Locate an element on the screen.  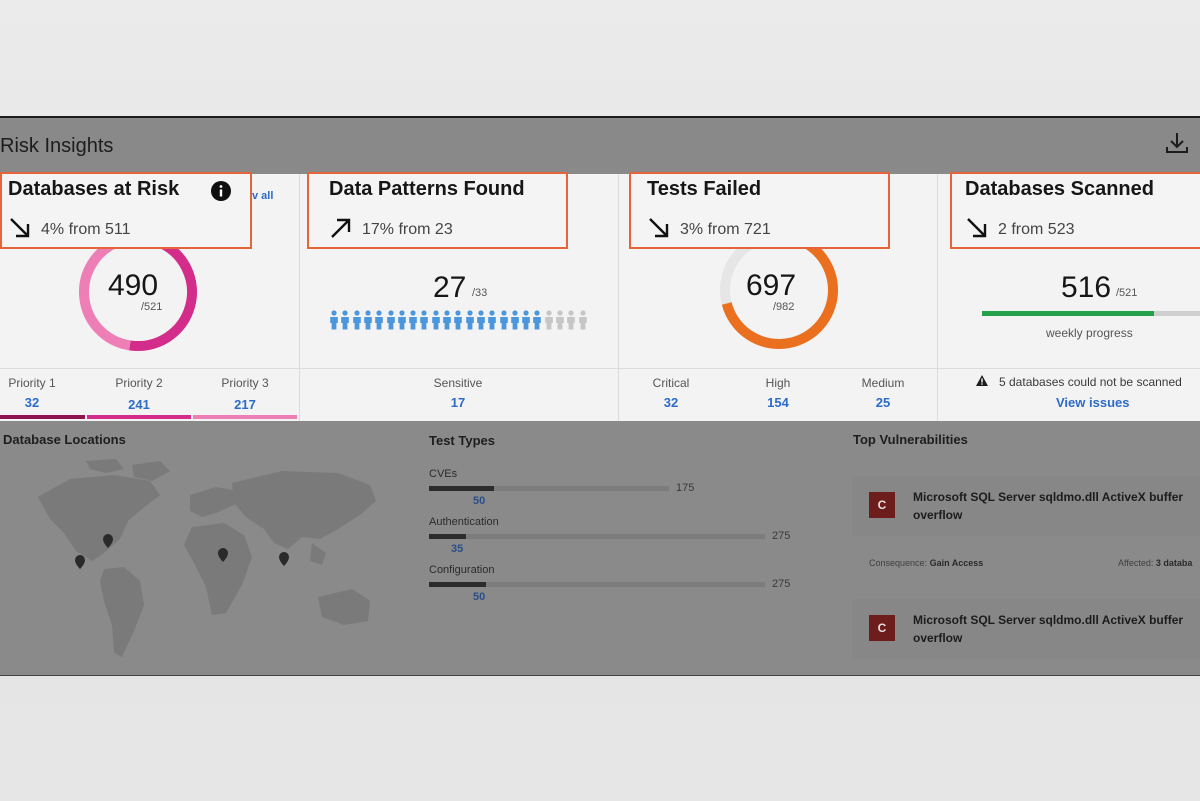
test-type-label: CVEs is located at coordinates (443, 474).